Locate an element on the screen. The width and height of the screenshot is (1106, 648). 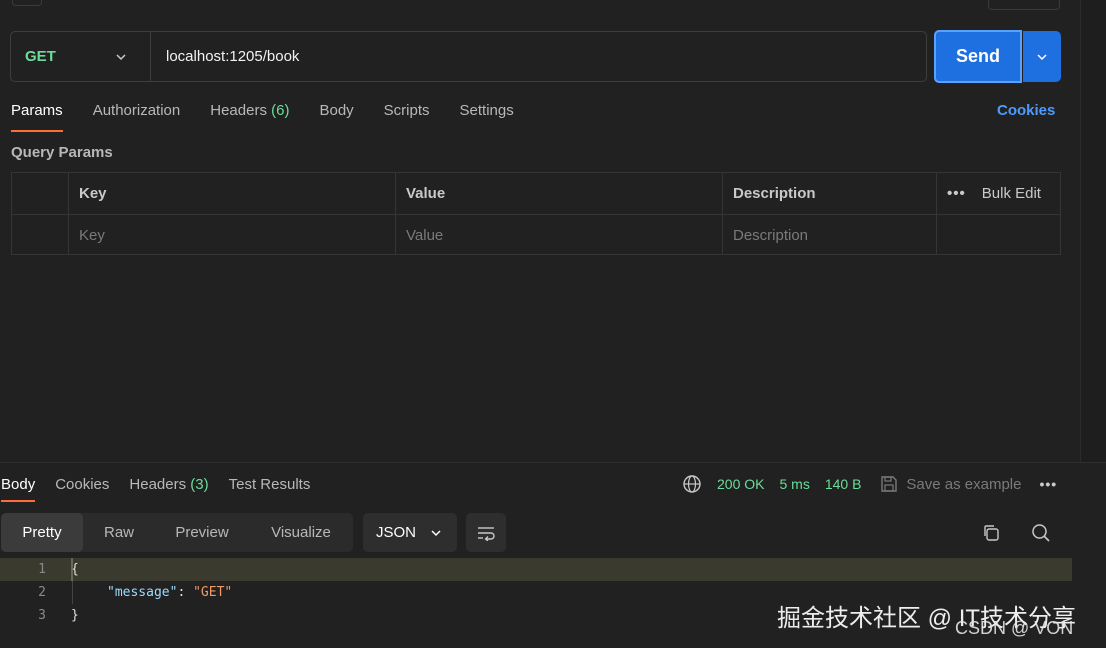
format-select: JSON is located at coordinates (410, 532).